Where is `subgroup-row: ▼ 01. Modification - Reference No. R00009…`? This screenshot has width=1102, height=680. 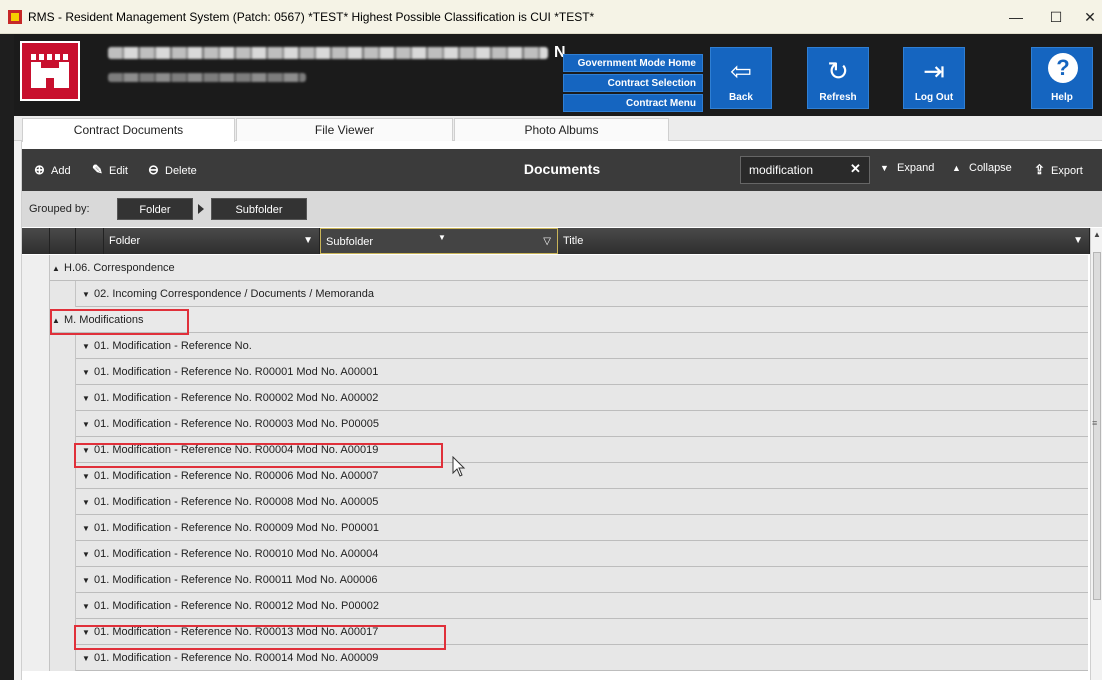
subgroup-row: ▼ 01. Modification - Reference No. R00009… is located at coordinates (555, 528).